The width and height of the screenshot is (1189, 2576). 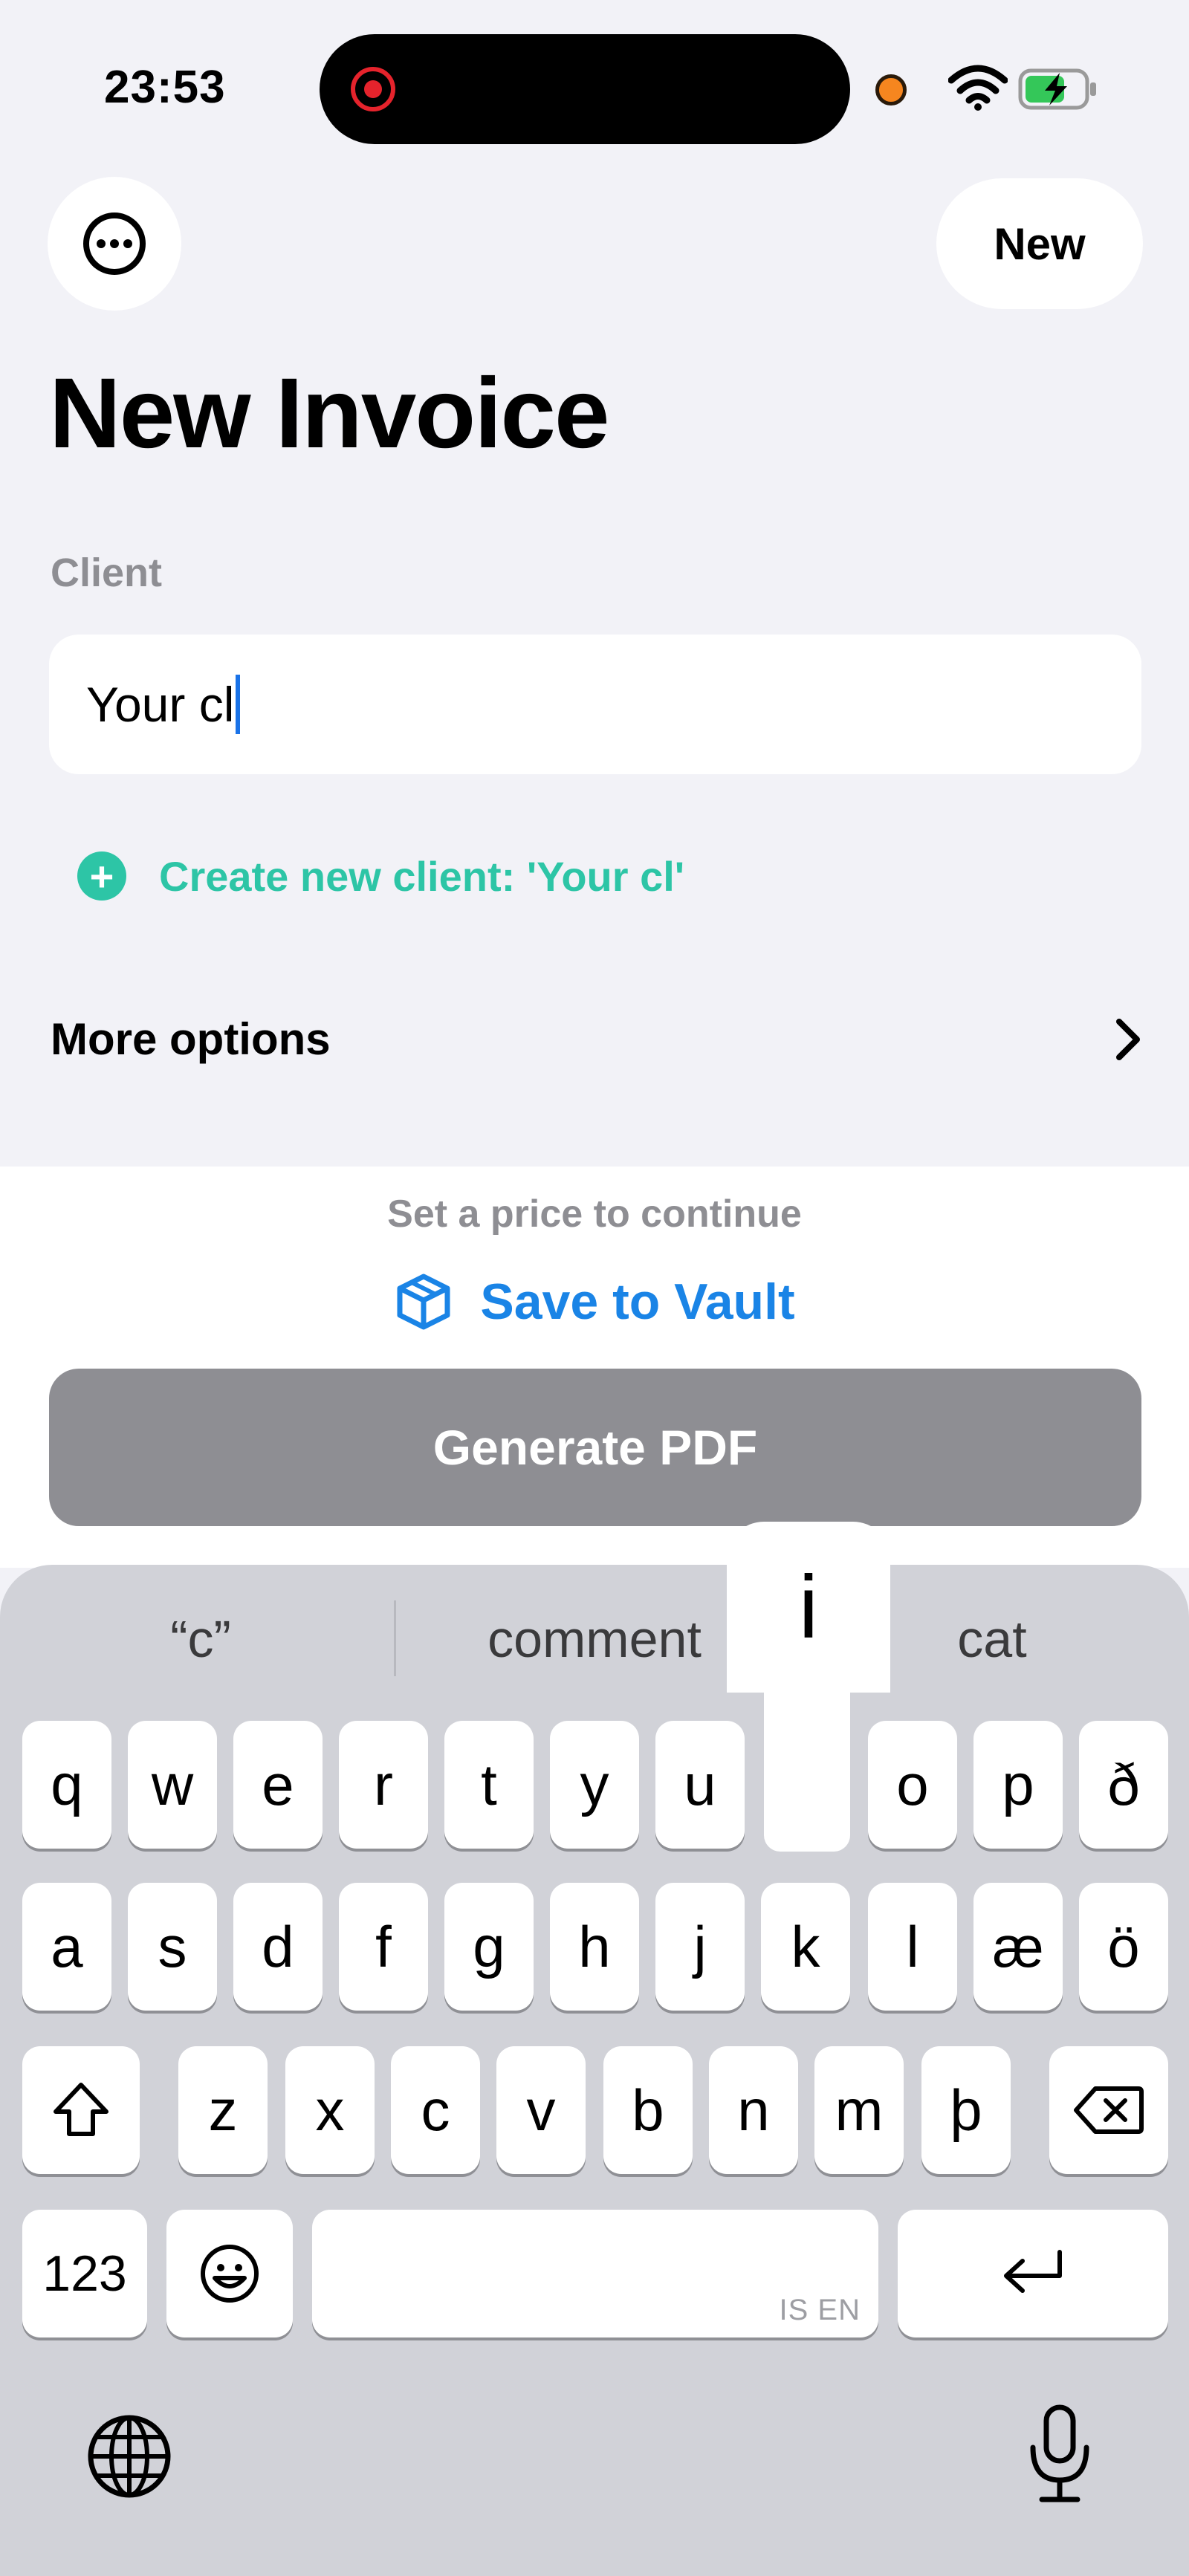 I want to click on suggestion-3: cat, so click(x=992, y=1639).